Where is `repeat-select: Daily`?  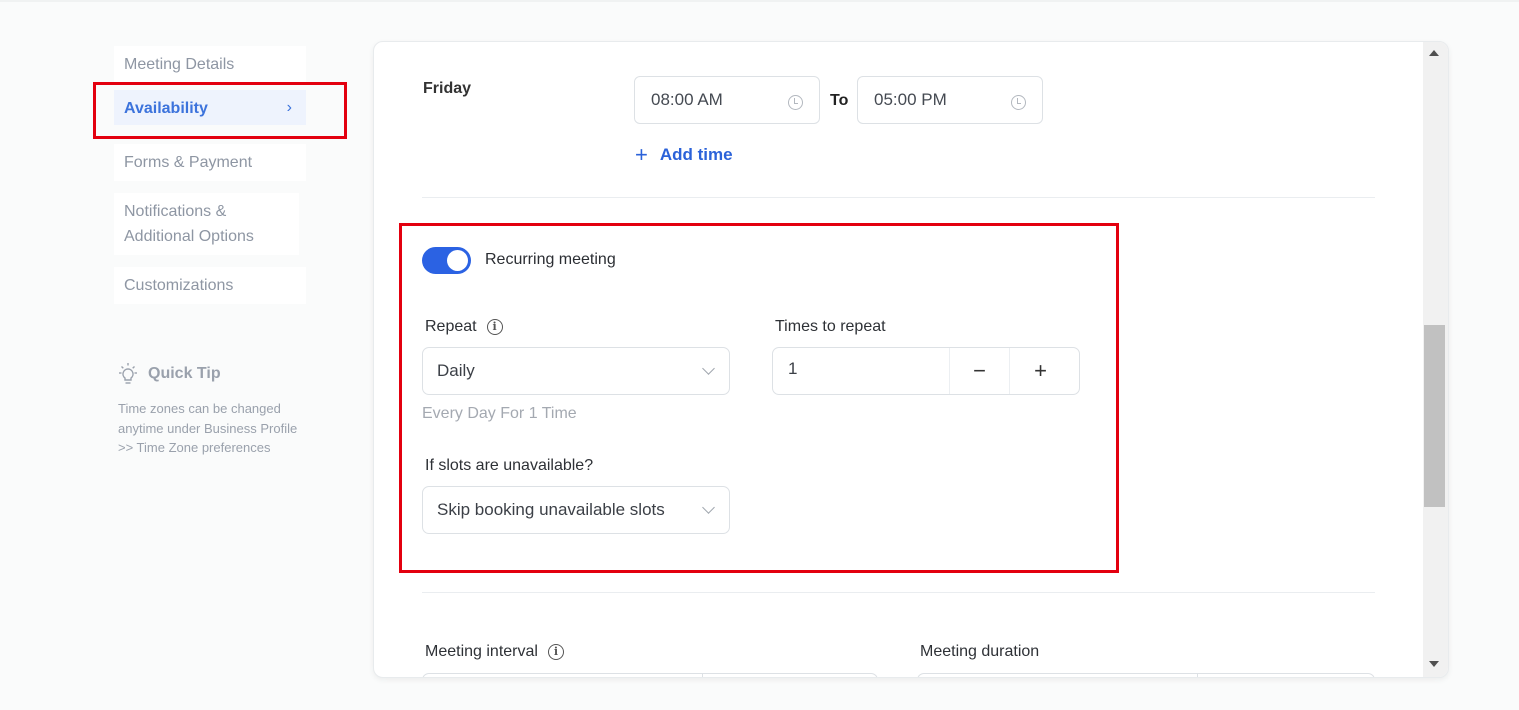
repeat-select: Daily is located at coordinates (576, 371).